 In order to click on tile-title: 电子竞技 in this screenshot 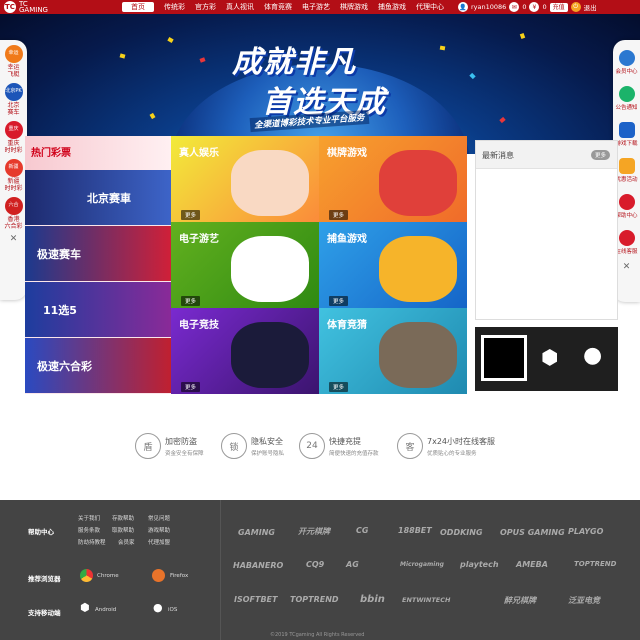, I will do `click(199, 325)`.